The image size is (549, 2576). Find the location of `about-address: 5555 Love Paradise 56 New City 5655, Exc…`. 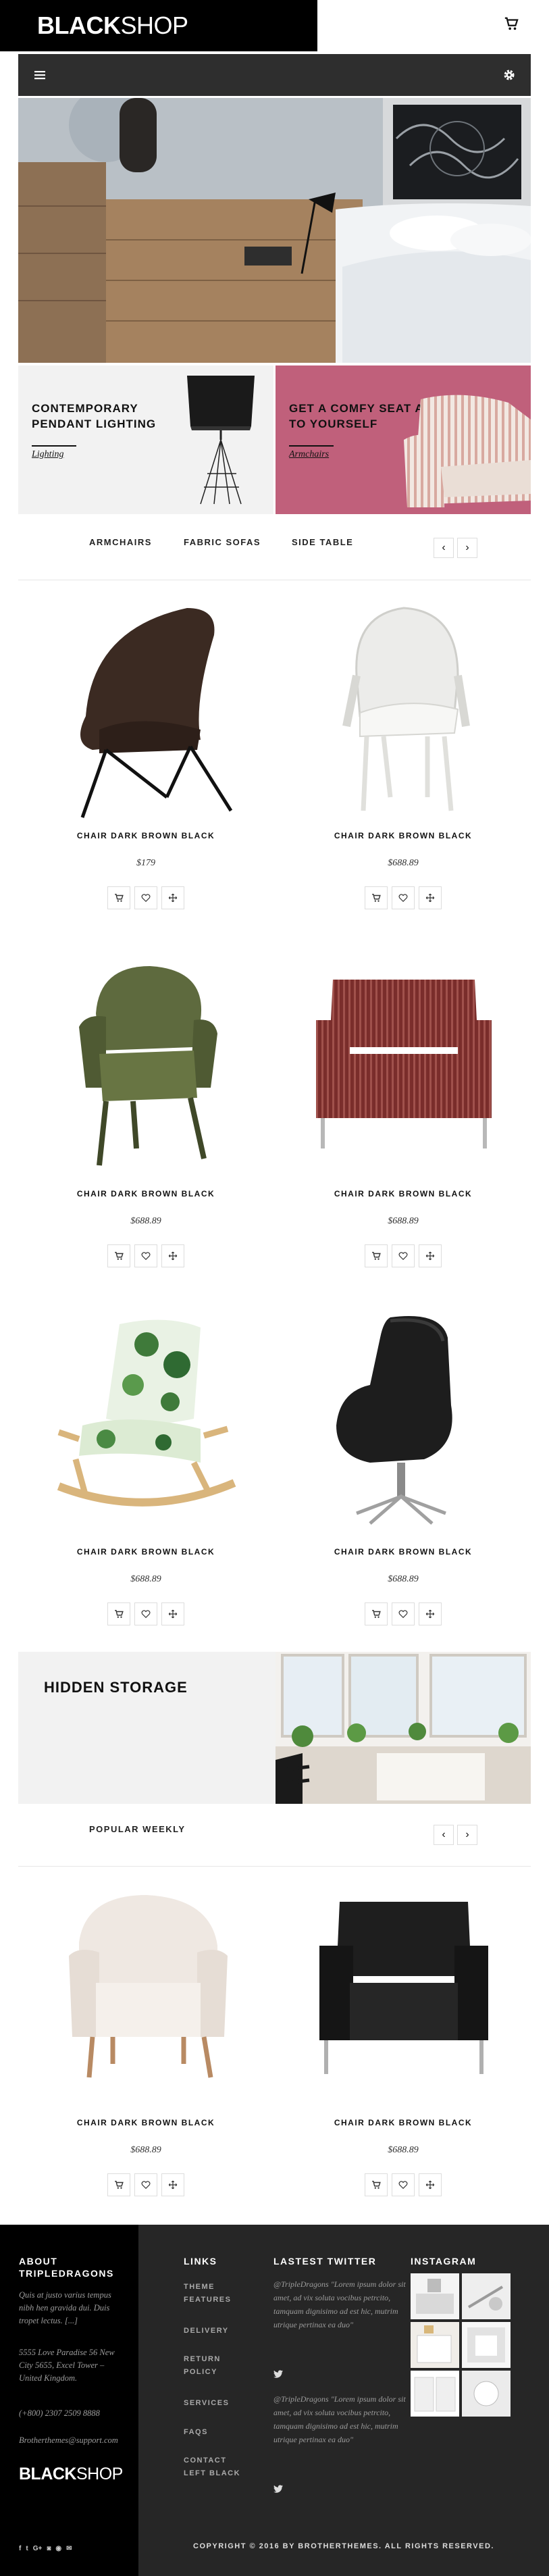

about-address: 5555 Love Paradise 56 New City 5655, Exc… is located at coordinates (67, 2365).